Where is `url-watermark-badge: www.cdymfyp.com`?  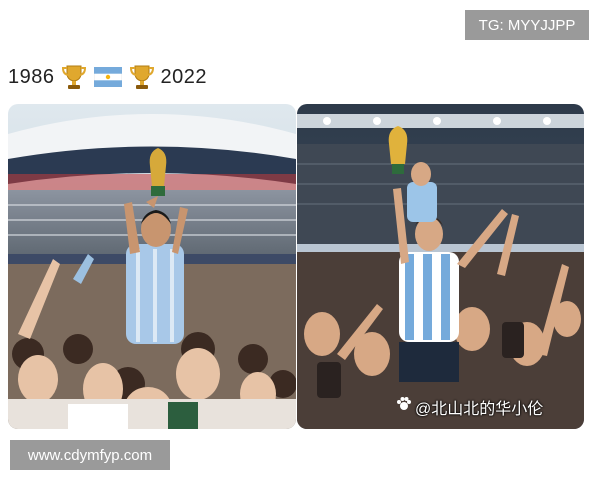 url-watermark-badge: www.cdymfyp.com is located at coordinates (90, 455).